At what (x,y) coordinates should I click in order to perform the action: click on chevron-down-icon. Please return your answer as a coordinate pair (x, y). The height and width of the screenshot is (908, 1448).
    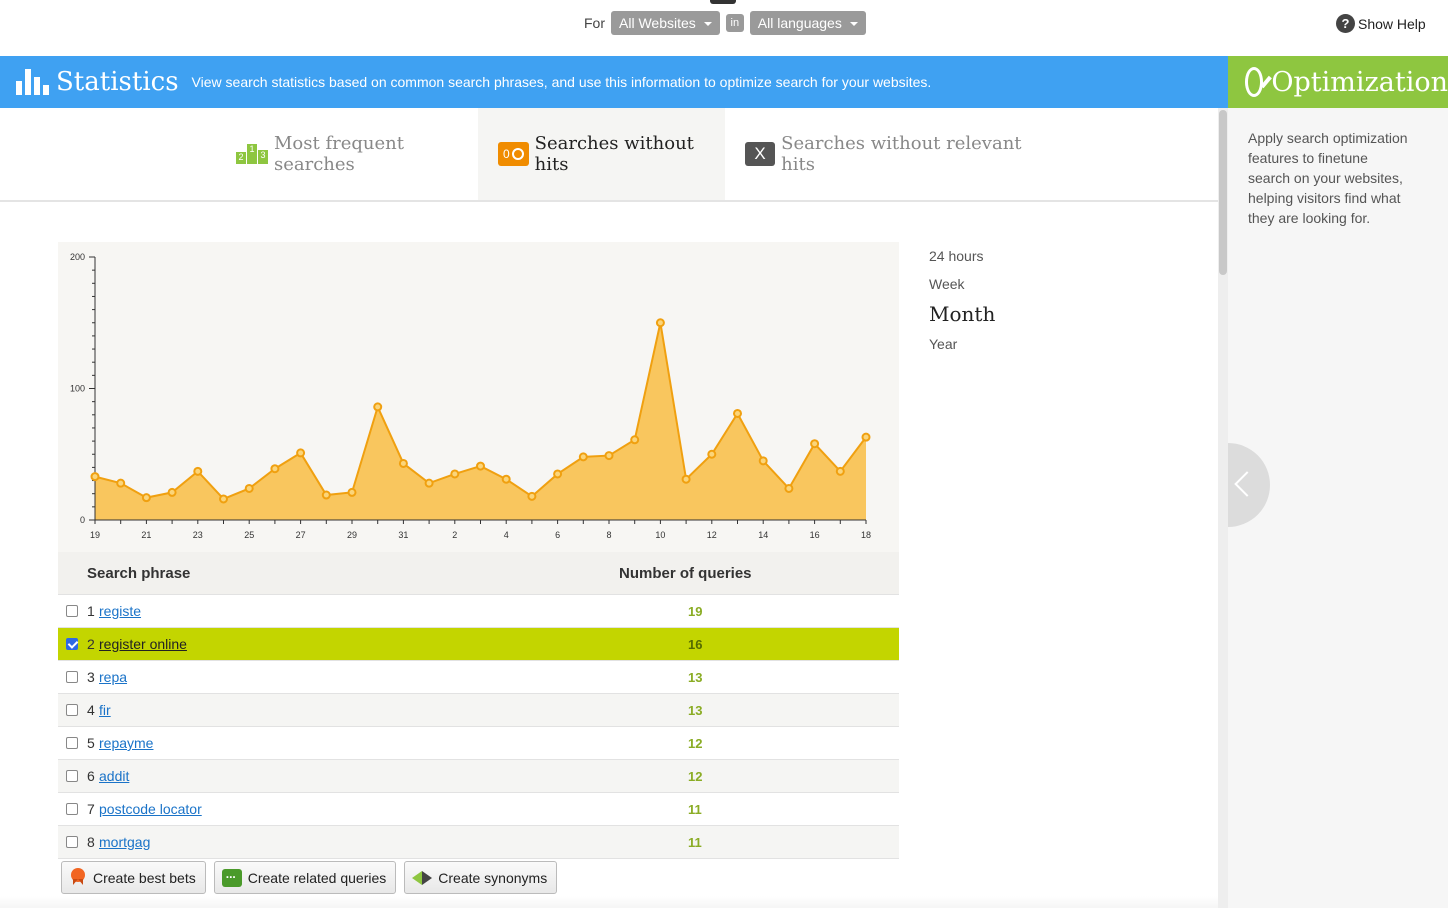
    Looking at the image, I should click on (853, 24).